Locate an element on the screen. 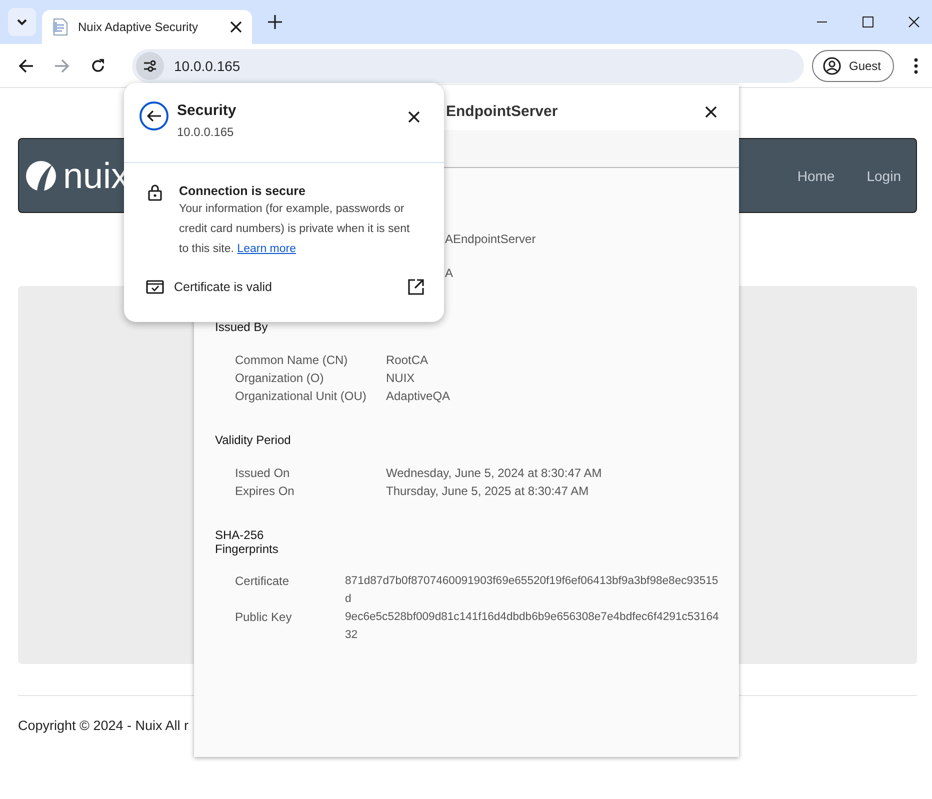 Image resolution: width=932 pixels, height=799 pixels. section-heading: Issued By is located at coordinates (242, 327).